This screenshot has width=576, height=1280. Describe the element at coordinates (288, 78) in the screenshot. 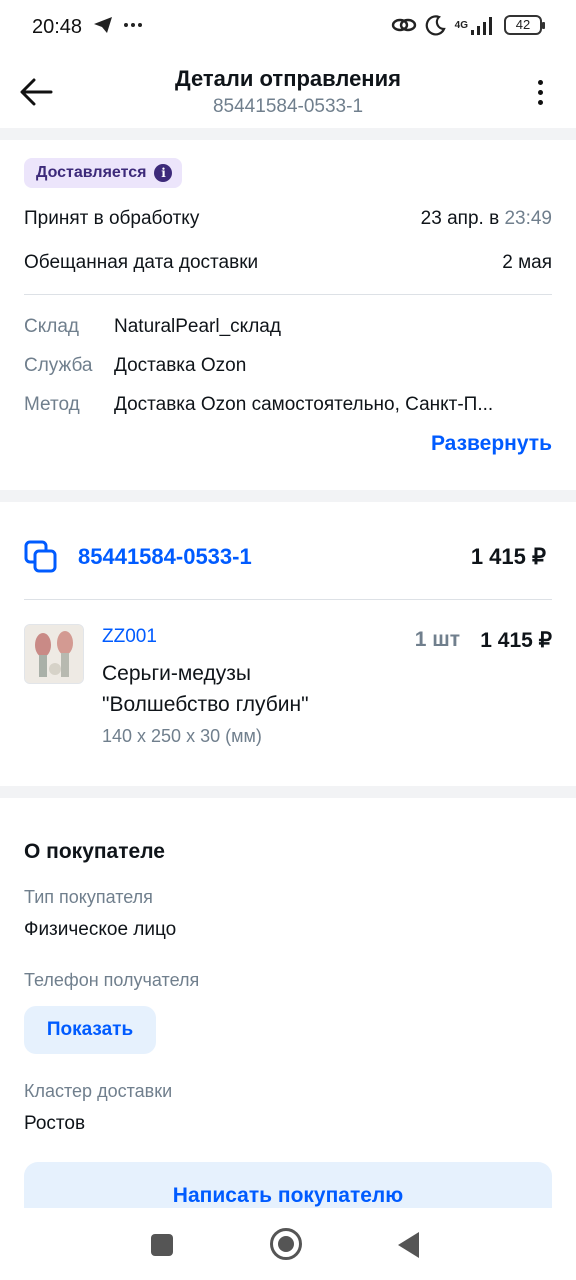

I see `page-title: Детали отправления` at that location.